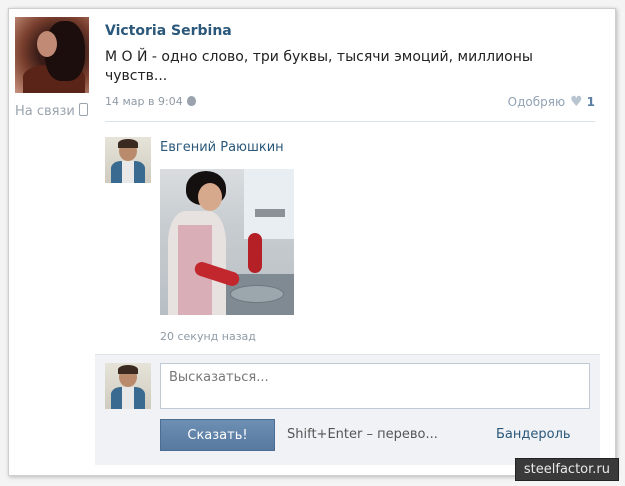 The width and height of the screenshot is (625, 486). What do you see at coordinates (227, 242) in the screenshot?
I see `comment-photo` at bounding box center [227, 242].